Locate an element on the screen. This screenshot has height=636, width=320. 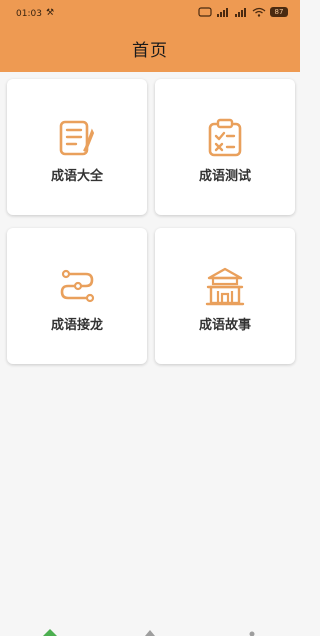
card-idiom-test: 成语测试 is located at coordinates (225, 147).